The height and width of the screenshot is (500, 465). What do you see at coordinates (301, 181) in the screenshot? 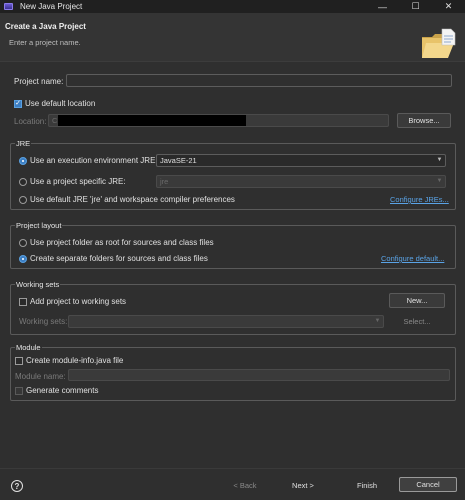
I see `project-specific-jre-select: jre ▼` at bounding box center [301, 181].